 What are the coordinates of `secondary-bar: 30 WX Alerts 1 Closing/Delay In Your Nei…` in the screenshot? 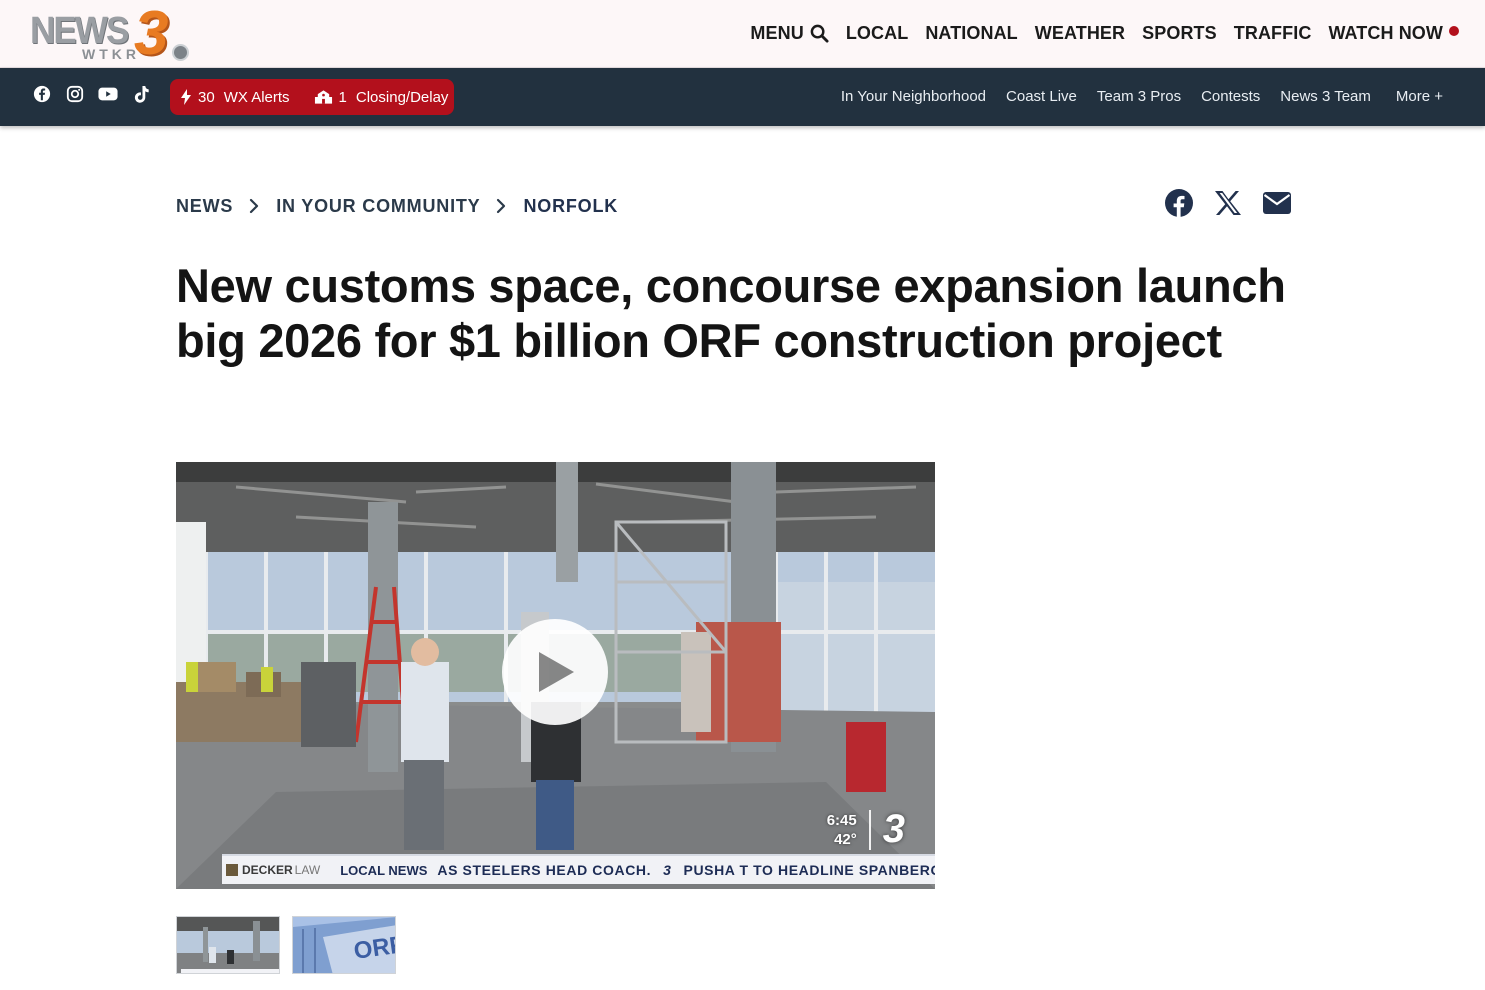 It's located at (742, 97).